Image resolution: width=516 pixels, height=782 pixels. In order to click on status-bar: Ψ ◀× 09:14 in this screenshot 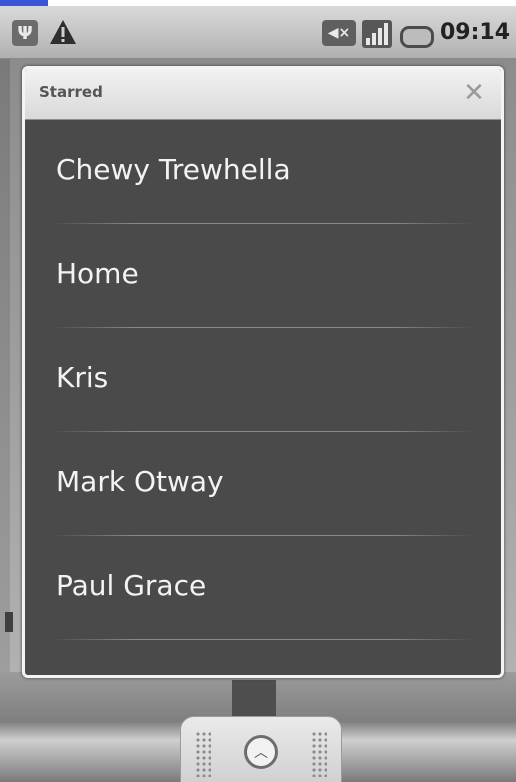, I will do `click(258, 32)`.